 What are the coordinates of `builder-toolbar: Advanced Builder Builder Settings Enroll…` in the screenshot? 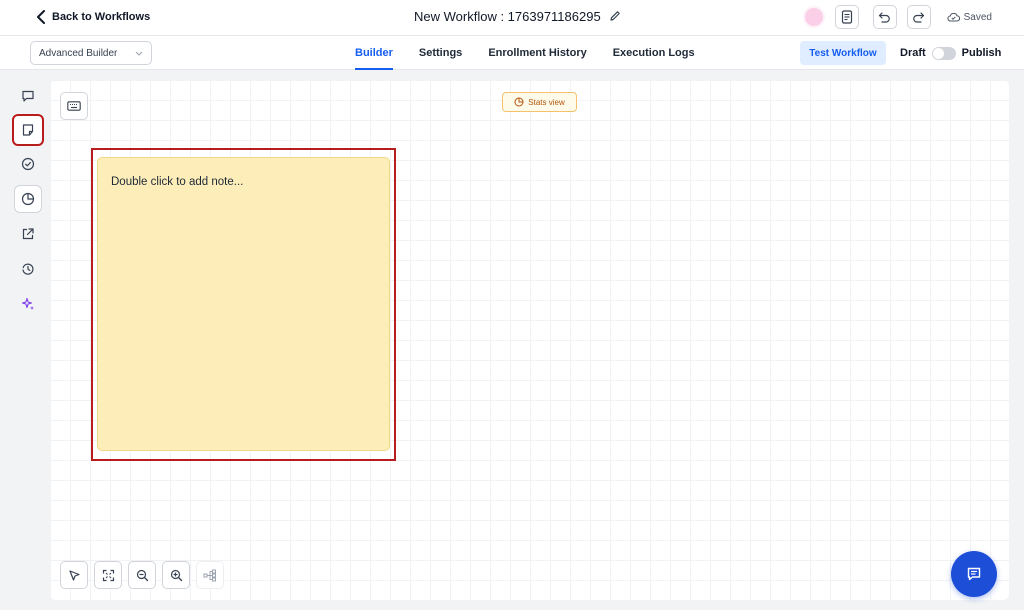 It's located at (512, 53).